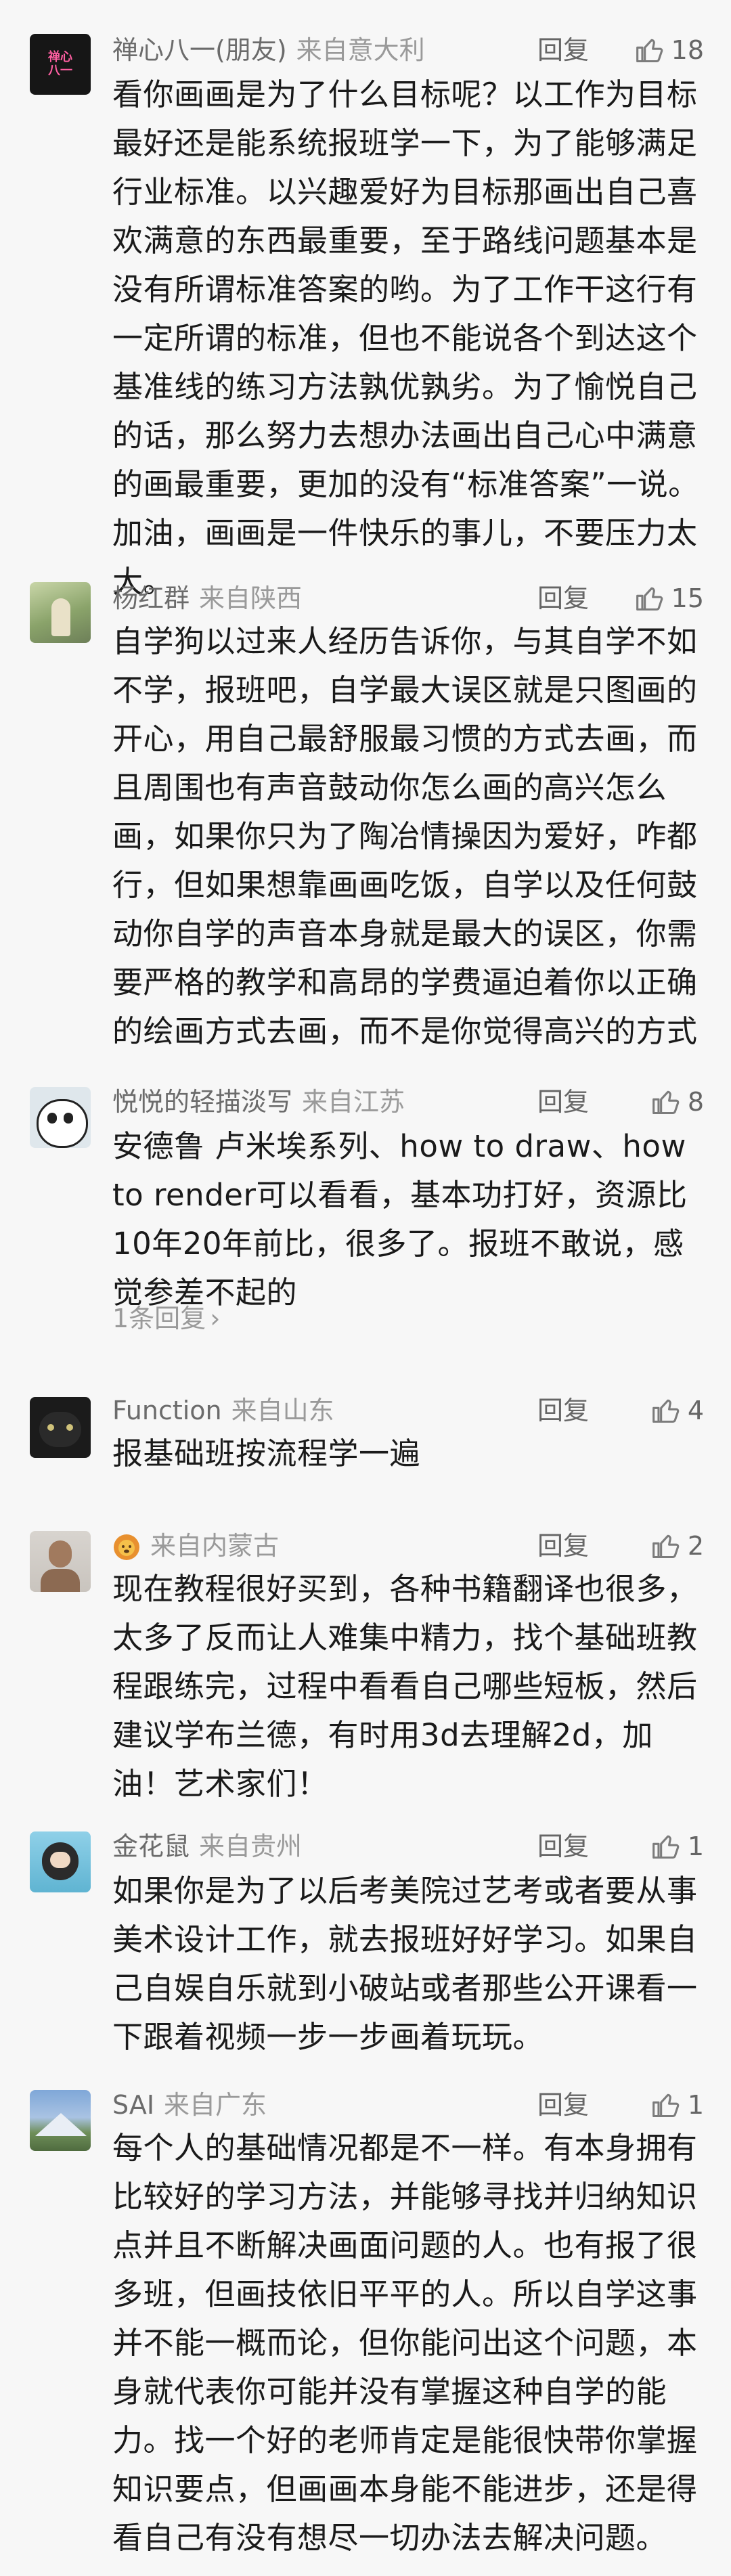 The height and width of the screenshot is (2576, 731). I want to click on avatar-label: 禅心 八一, so click(60, 64).